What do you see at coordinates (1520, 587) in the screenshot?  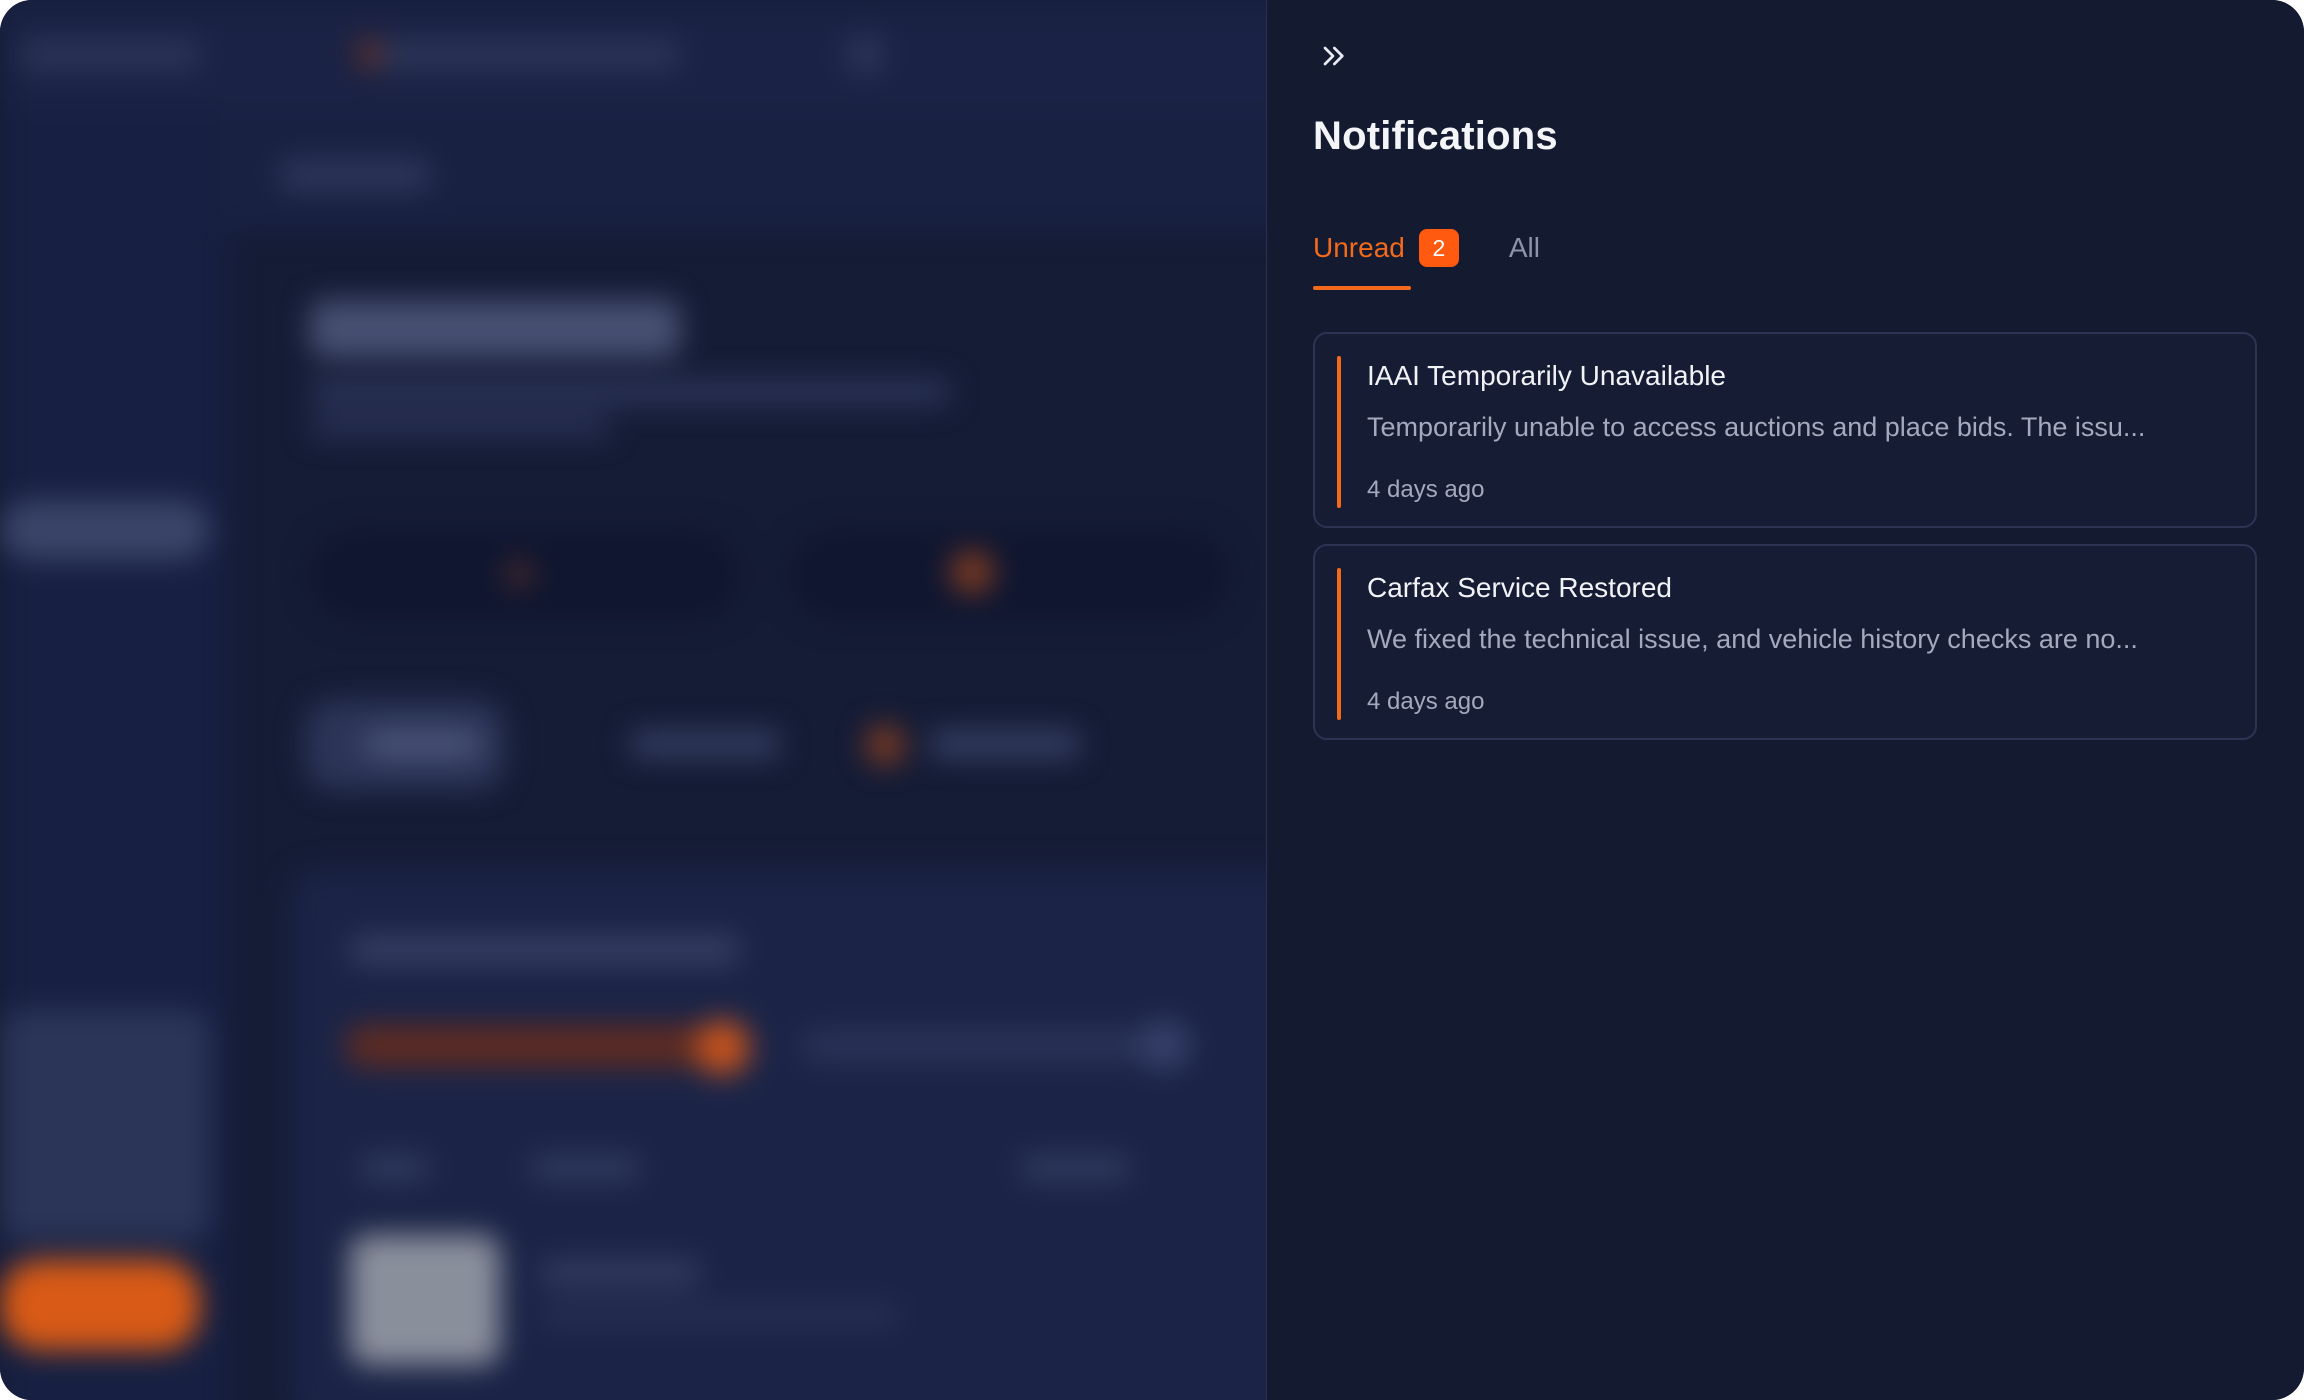 I see `notification-title: Carfax Service Restored` at bounding box center [1520, 587].